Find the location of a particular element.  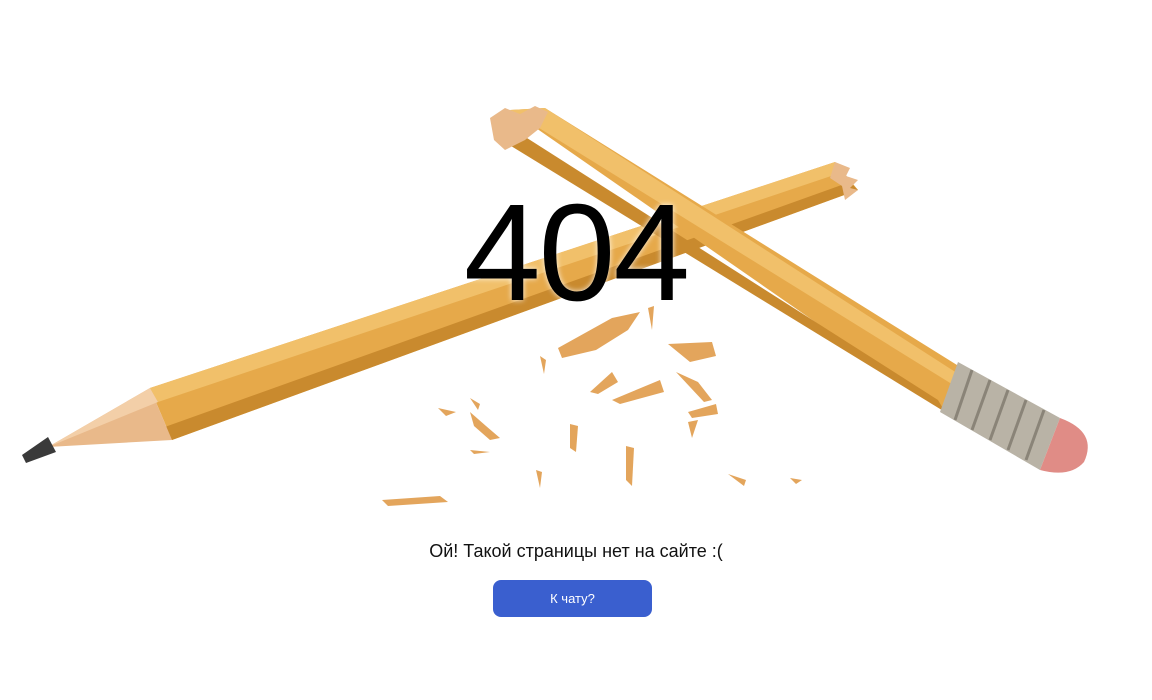

error-message: Ой! Такой страницы нет на сайте :( is located at coordinates (576, 551).